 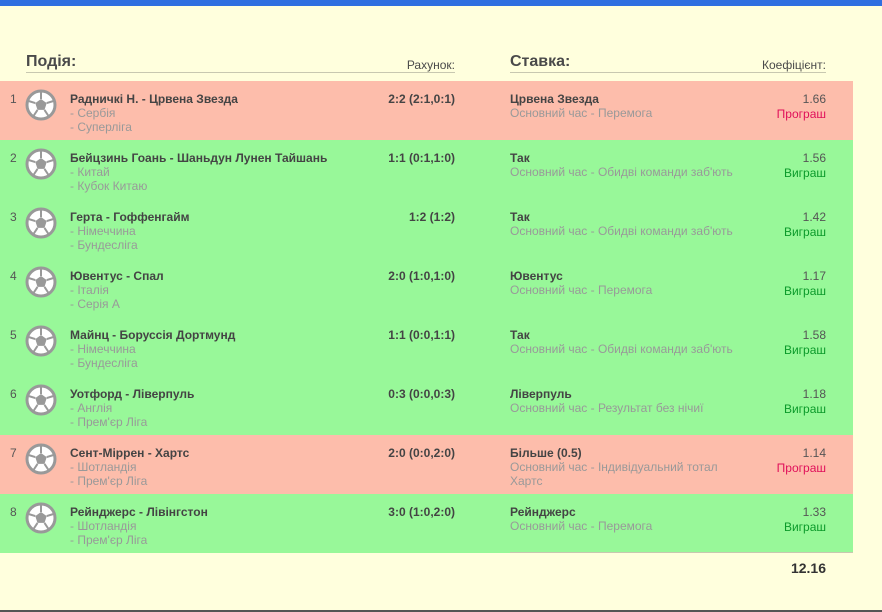 What do you see at coordinates (808, 568) in the screenshot?
I see `total-odds: 12.16` at bounding box center [808, 568].